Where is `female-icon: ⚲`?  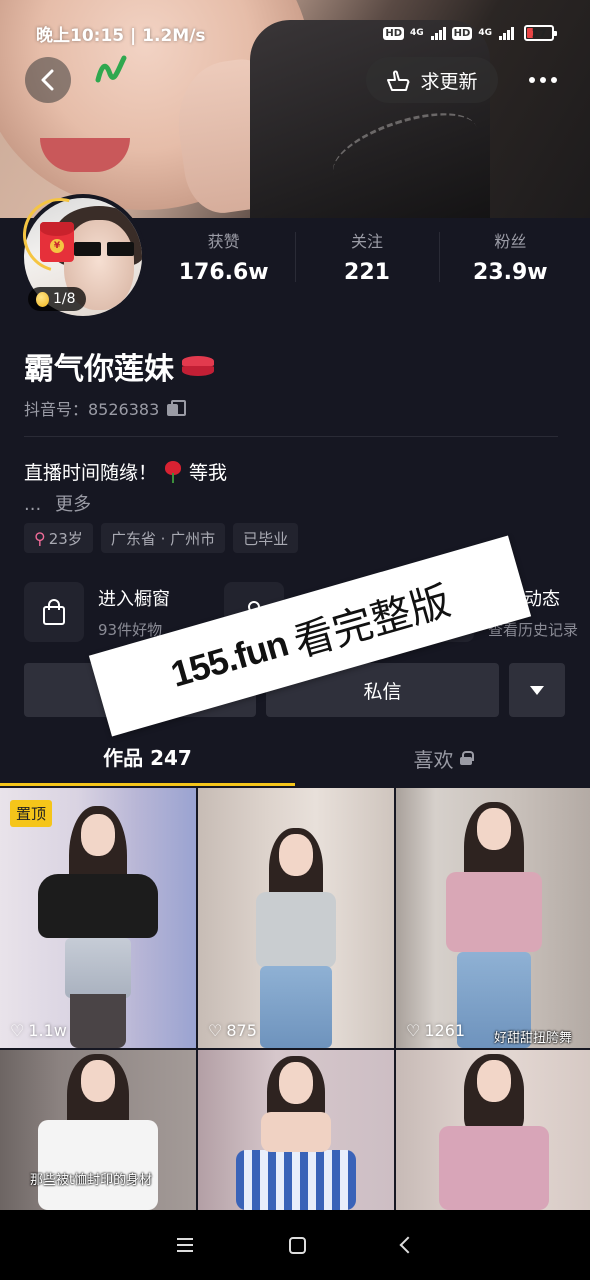 female-icon: ⚲ is located at coordinates (40, 538).